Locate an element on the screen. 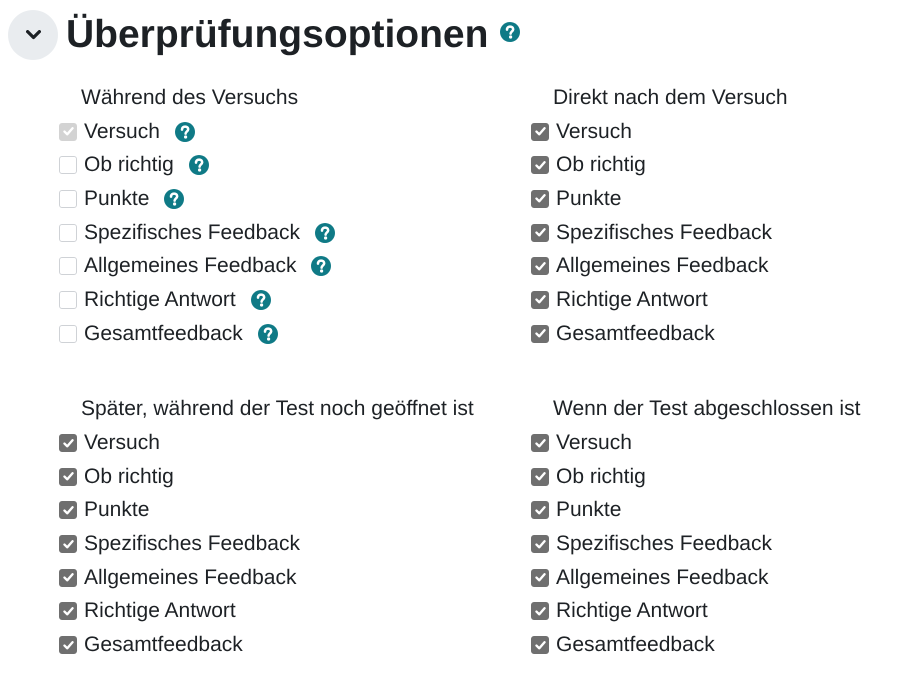 Image resolution: width=913 pixels, height=678 pixels. chevron-icon is located at coordinates (33, 35).